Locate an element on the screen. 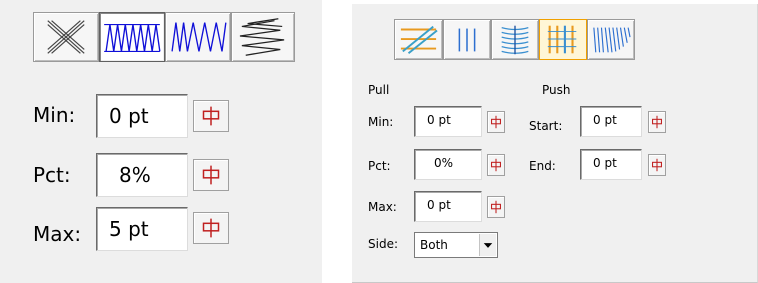 The width and height of the screenshot is (758, 283). pull-pct-input: 0% is located at coordinates (448, 164).